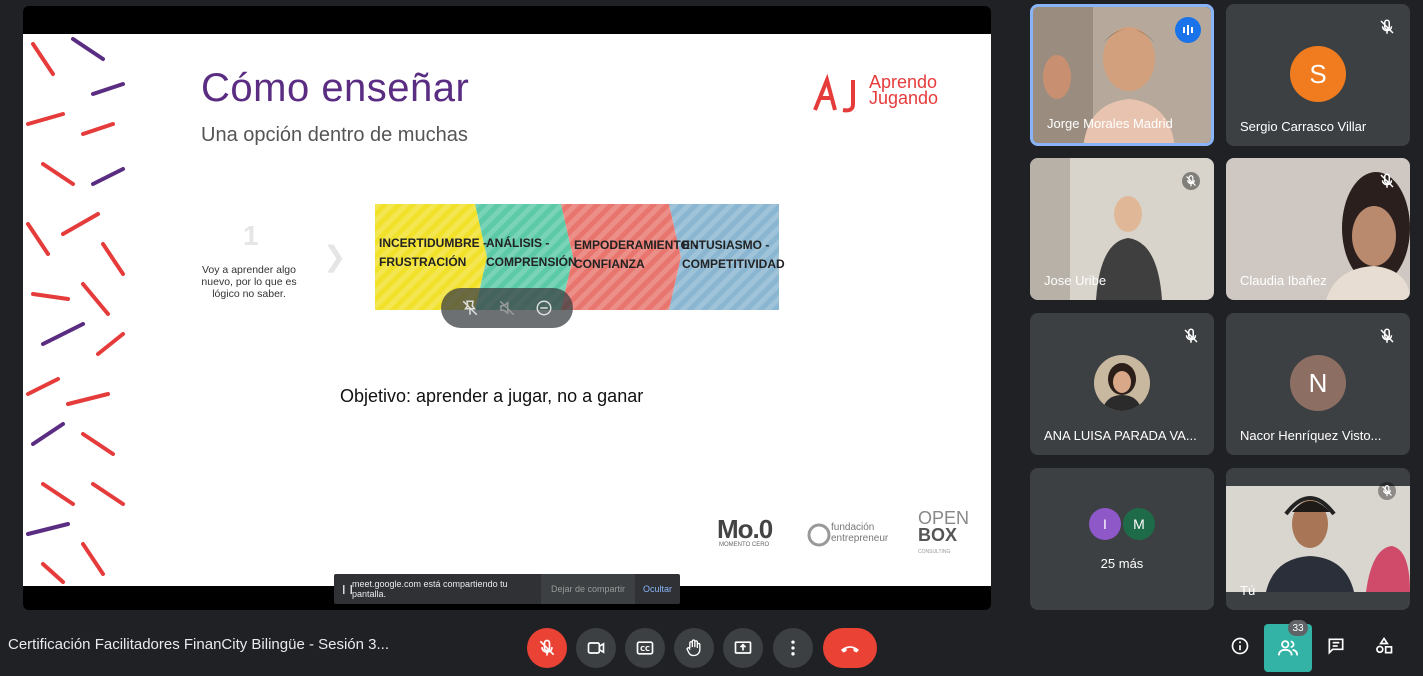  I want to click on participant-name: Jorge Morales Madrid, so click(1110, 123).